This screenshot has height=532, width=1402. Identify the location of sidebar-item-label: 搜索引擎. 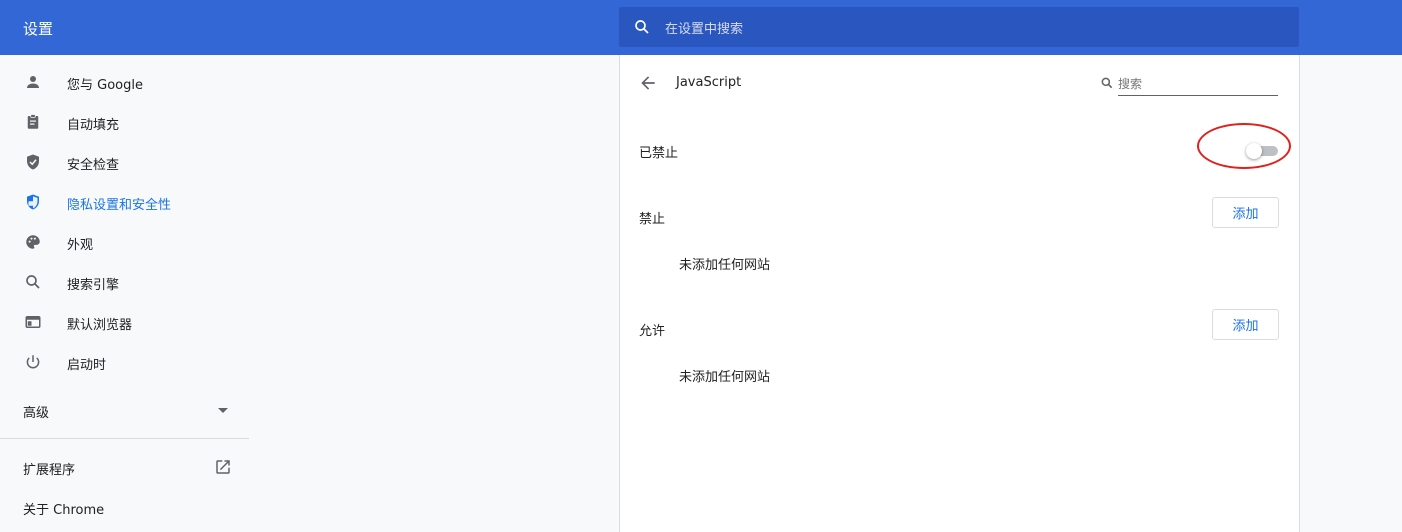
(93, 285).